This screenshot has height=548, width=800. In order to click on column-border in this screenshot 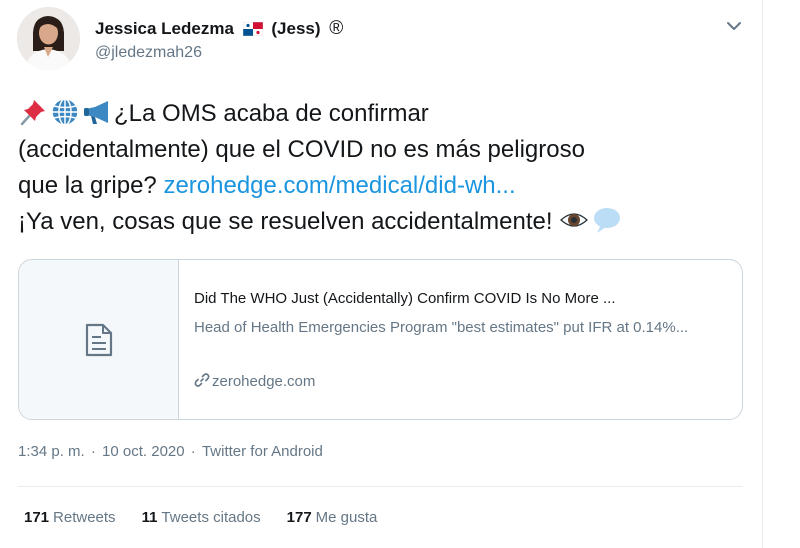, I will do `click(762, 274)`.